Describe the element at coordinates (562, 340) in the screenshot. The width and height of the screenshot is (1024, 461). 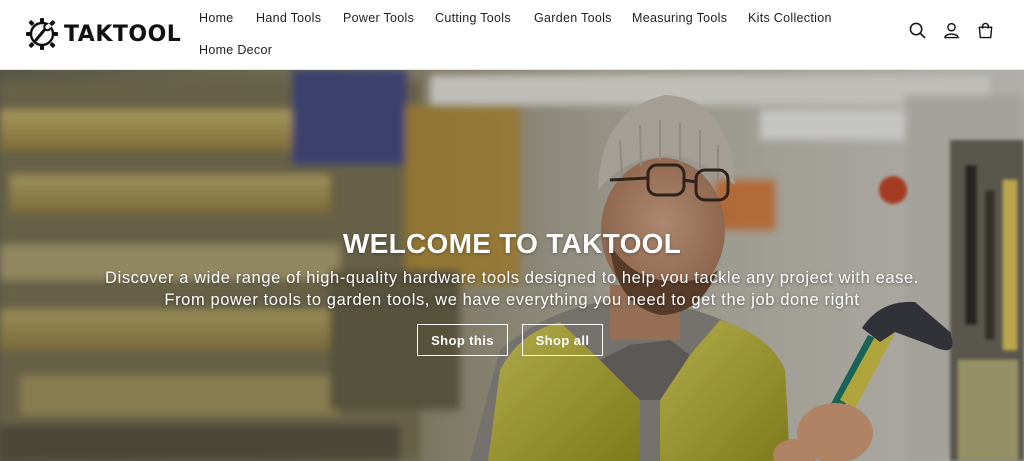
I see `shop-all-button: Shop all` at that location.